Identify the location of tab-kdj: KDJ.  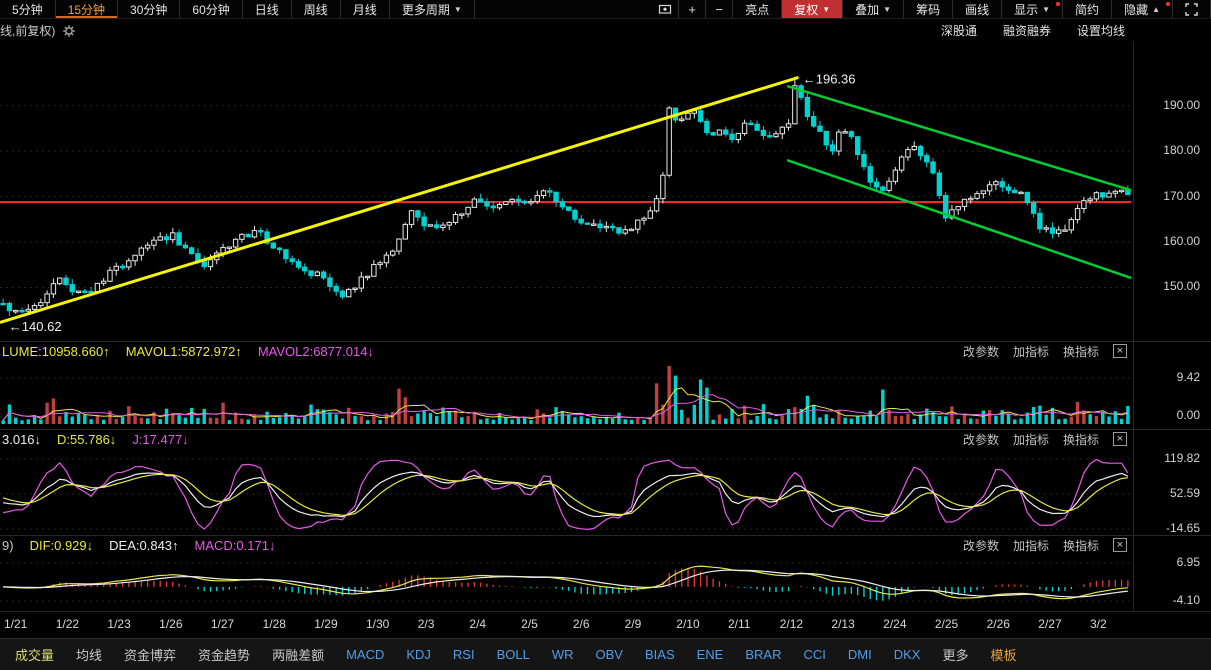
(418, 654).